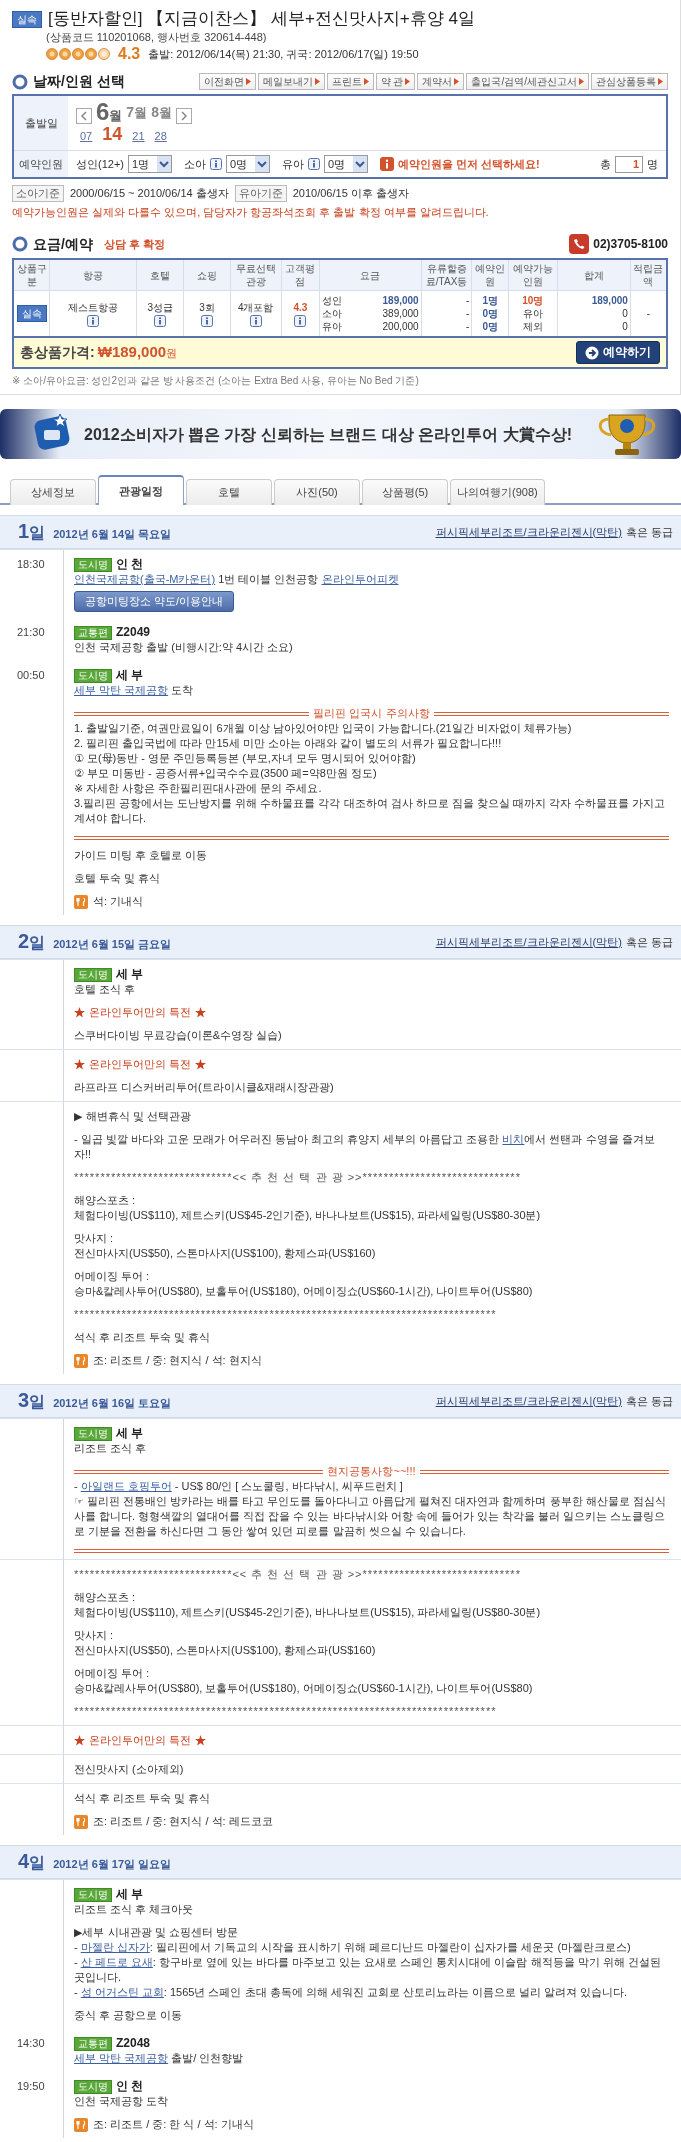 This screenshot has height=2142, width=681. What do you see at coordinates (111, 1448) in the screenshot?
I see `itinerary-text: 리조트 조식 후` at bounding box center [111, 1448].